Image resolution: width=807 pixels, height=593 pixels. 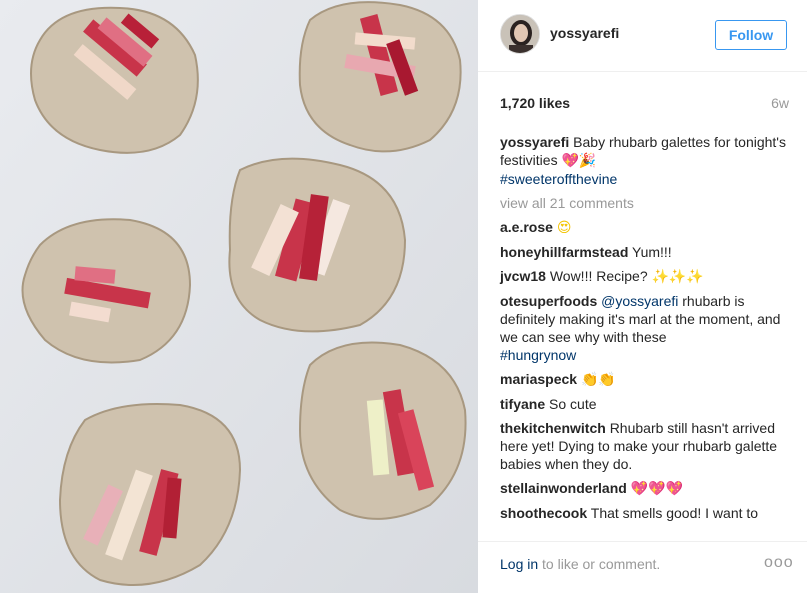 I want to click on likes-count: 1,720 likes, so click(x=535, y=103).